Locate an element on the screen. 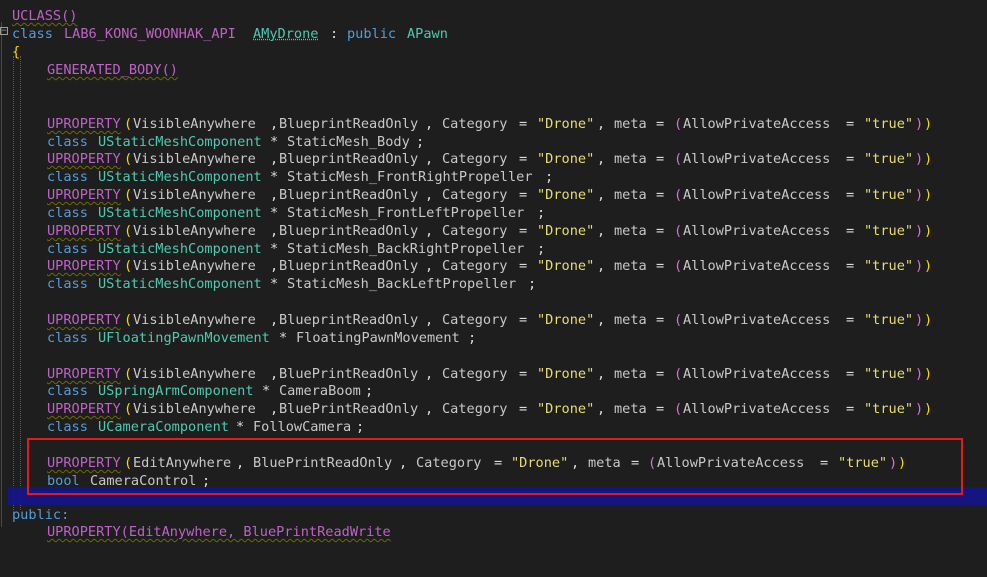  code-line: public: is located at coordinates (34, 515).